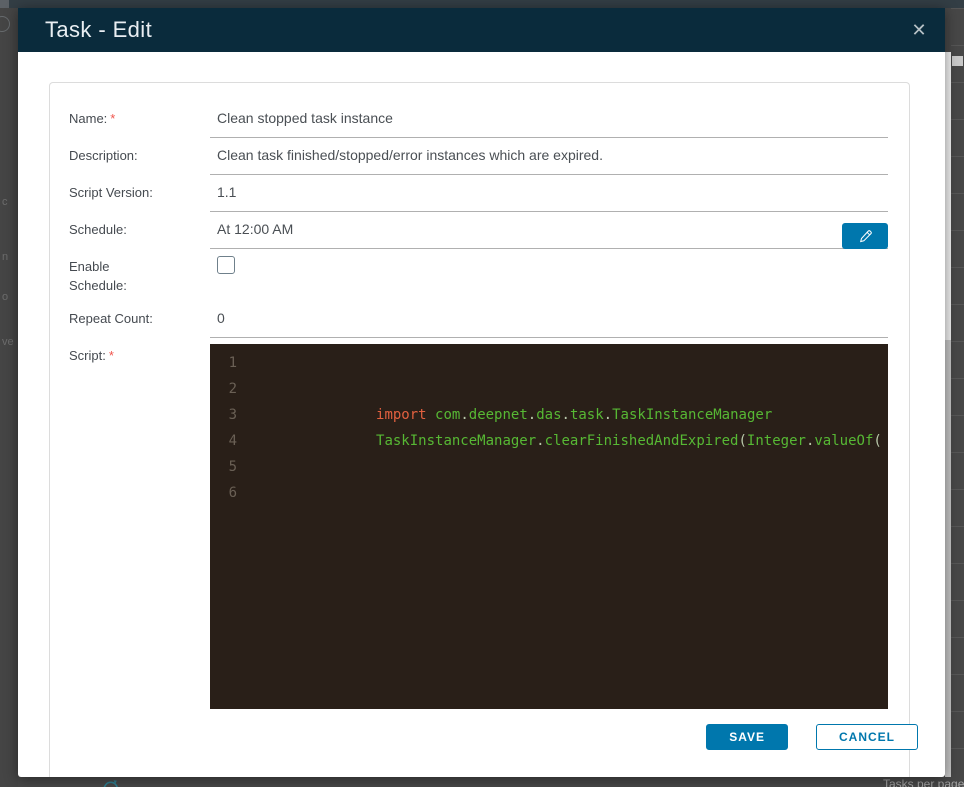 The width and height of the screenshot is (964, 787). Describe the element at coordinates (99, 29) in the screenshot. I see `modal-title: Task - Edit` at that location.